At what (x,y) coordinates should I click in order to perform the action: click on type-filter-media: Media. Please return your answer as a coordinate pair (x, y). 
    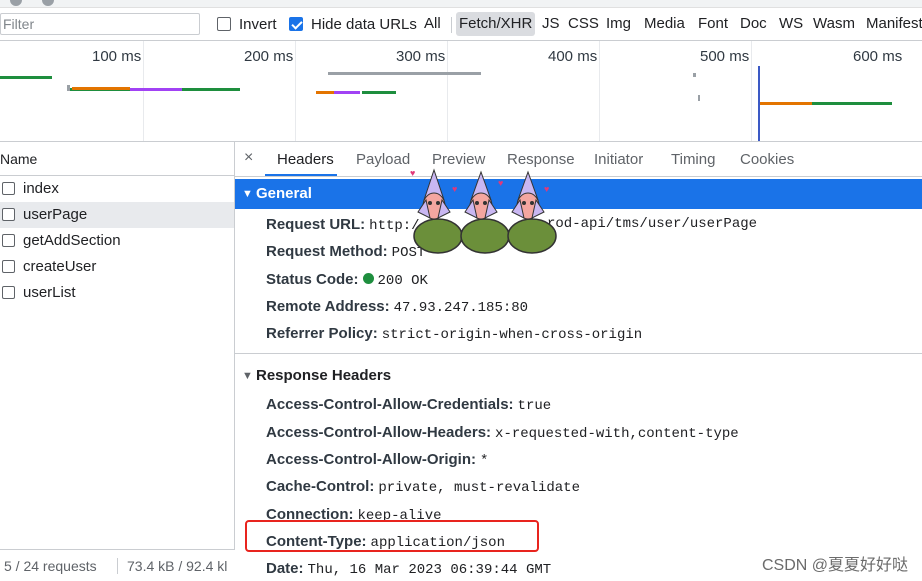
    Looking at the image, I should click on (664, 24).